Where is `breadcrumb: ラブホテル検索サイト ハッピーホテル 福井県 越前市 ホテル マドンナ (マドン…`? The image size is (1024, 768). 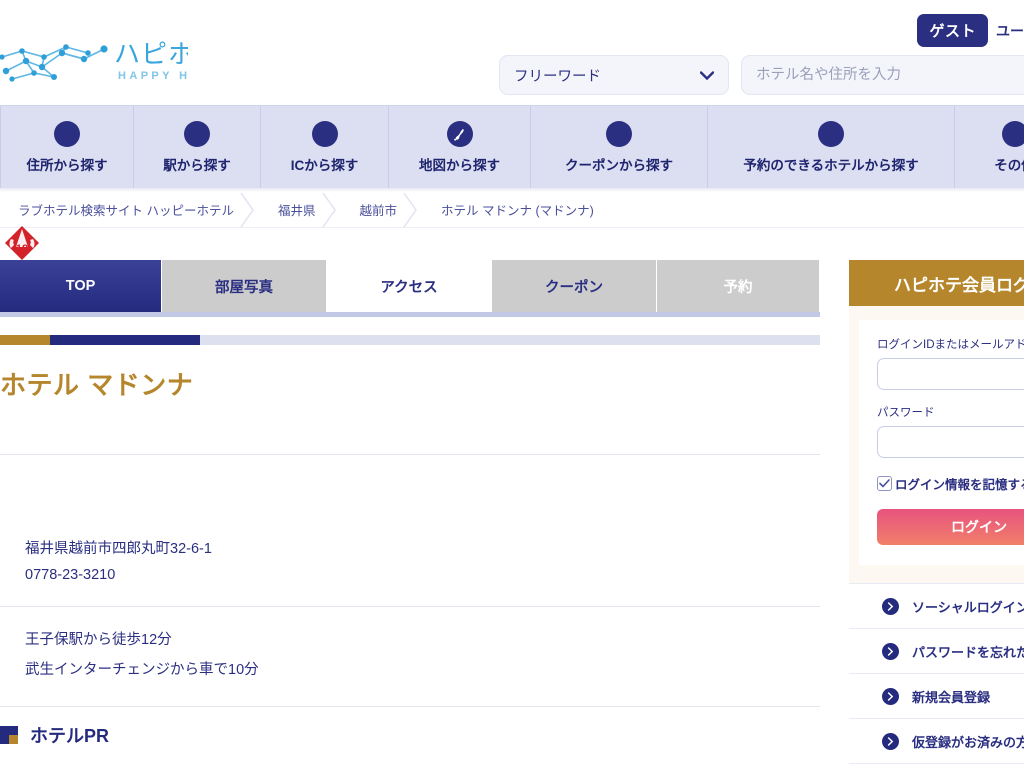 breadcrumb: ラブホテル検索サイト ハッピーホテル 福井県 越前市 ホテル マドンナ (マドン… is located at coordinates (512, 210).